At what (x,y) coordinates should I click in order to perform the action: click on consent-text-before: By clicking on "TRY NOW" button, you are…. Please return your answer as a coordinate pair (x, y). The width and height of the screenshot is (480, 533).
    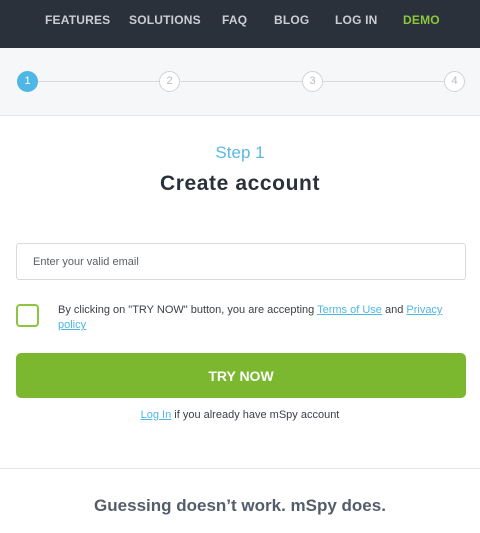
    Looking at the image, I should click on (188, 310).